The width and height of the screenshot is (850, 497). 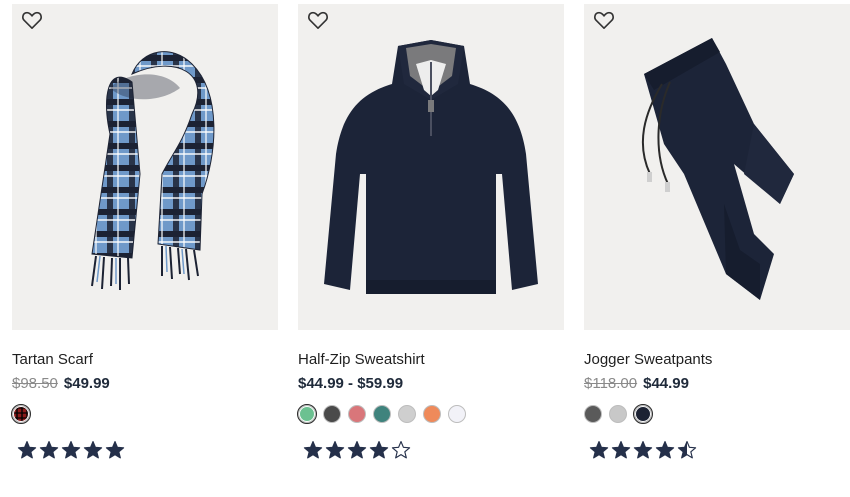 What do you see at coordinates (35, 383) in the screenshot?
I see `original-price: $98.50` at bounding box center [35, 383].